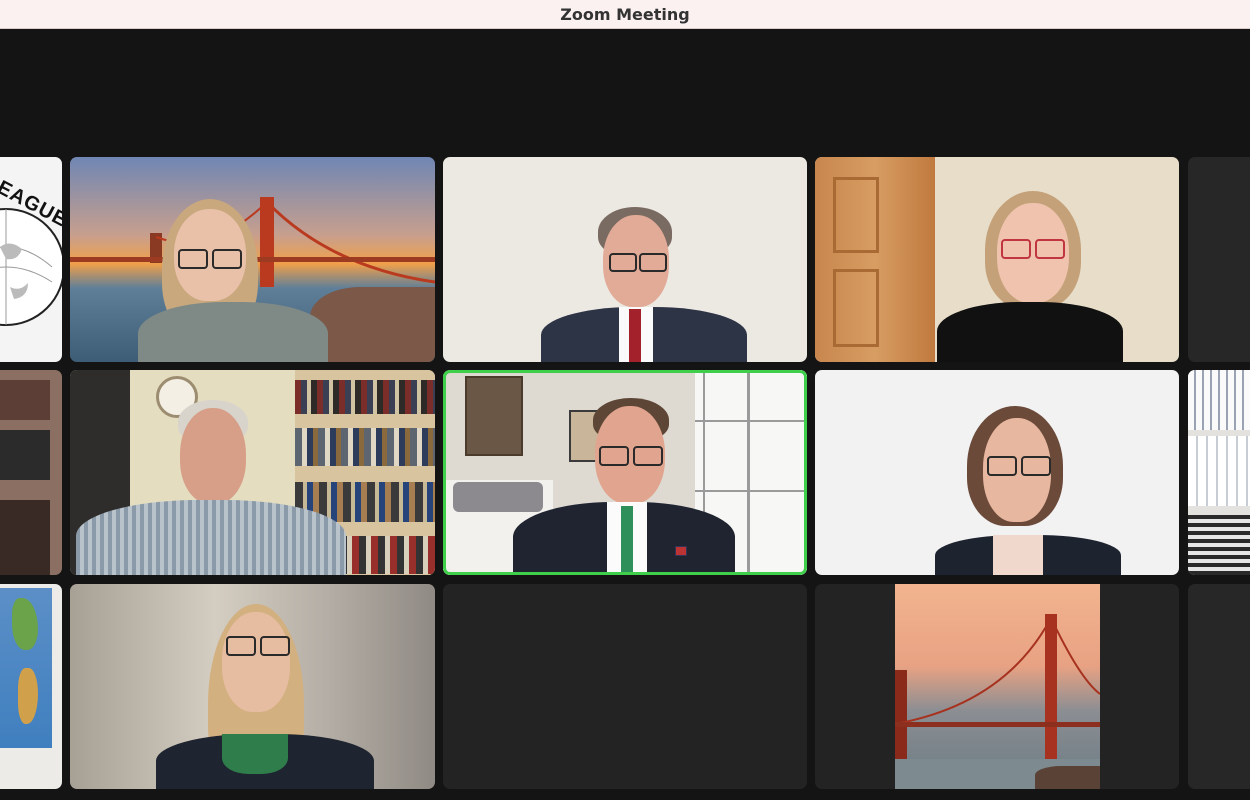 The image size is (1250, 800). I want to click on video-tile-woman-white-wall, so click(997, 472).